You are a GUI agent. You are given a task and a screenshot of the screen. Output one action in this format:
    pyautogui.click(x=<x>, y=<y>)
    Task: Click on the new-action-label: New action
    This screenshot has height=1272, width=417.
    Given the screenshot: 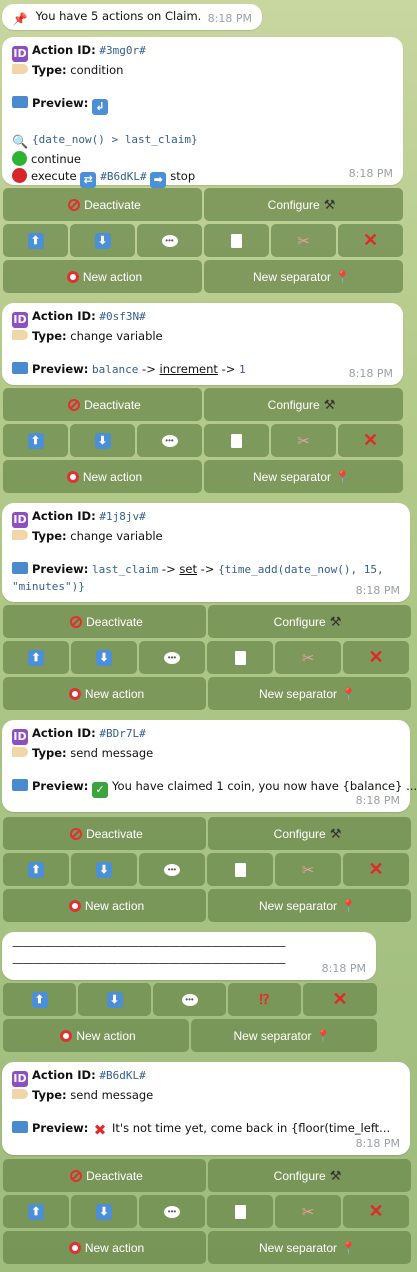 What is the action you would take?
    pyautogui.click(x=112, y=276)
    